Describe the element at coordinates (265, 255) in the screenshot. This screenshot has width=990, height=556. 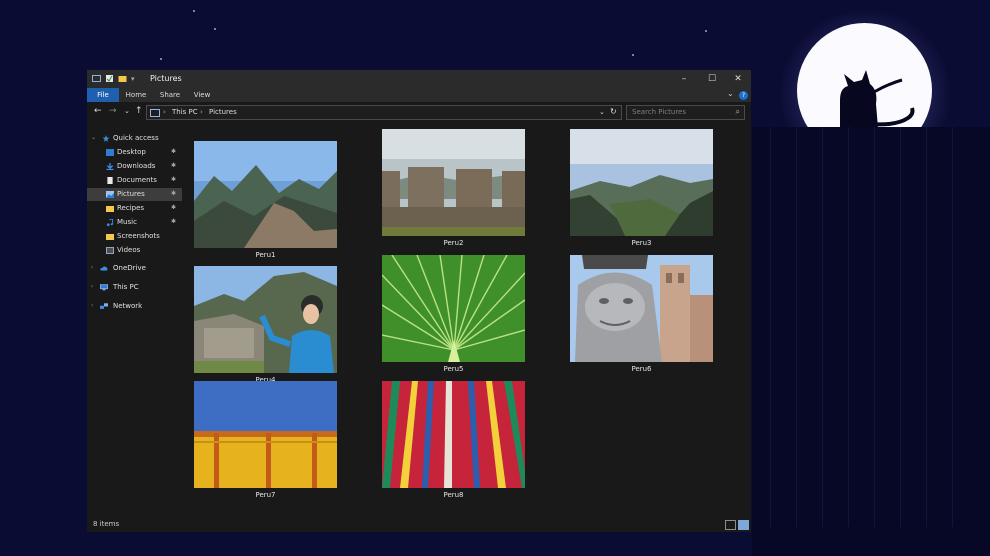
I see `file-name: Peru1` at that location.